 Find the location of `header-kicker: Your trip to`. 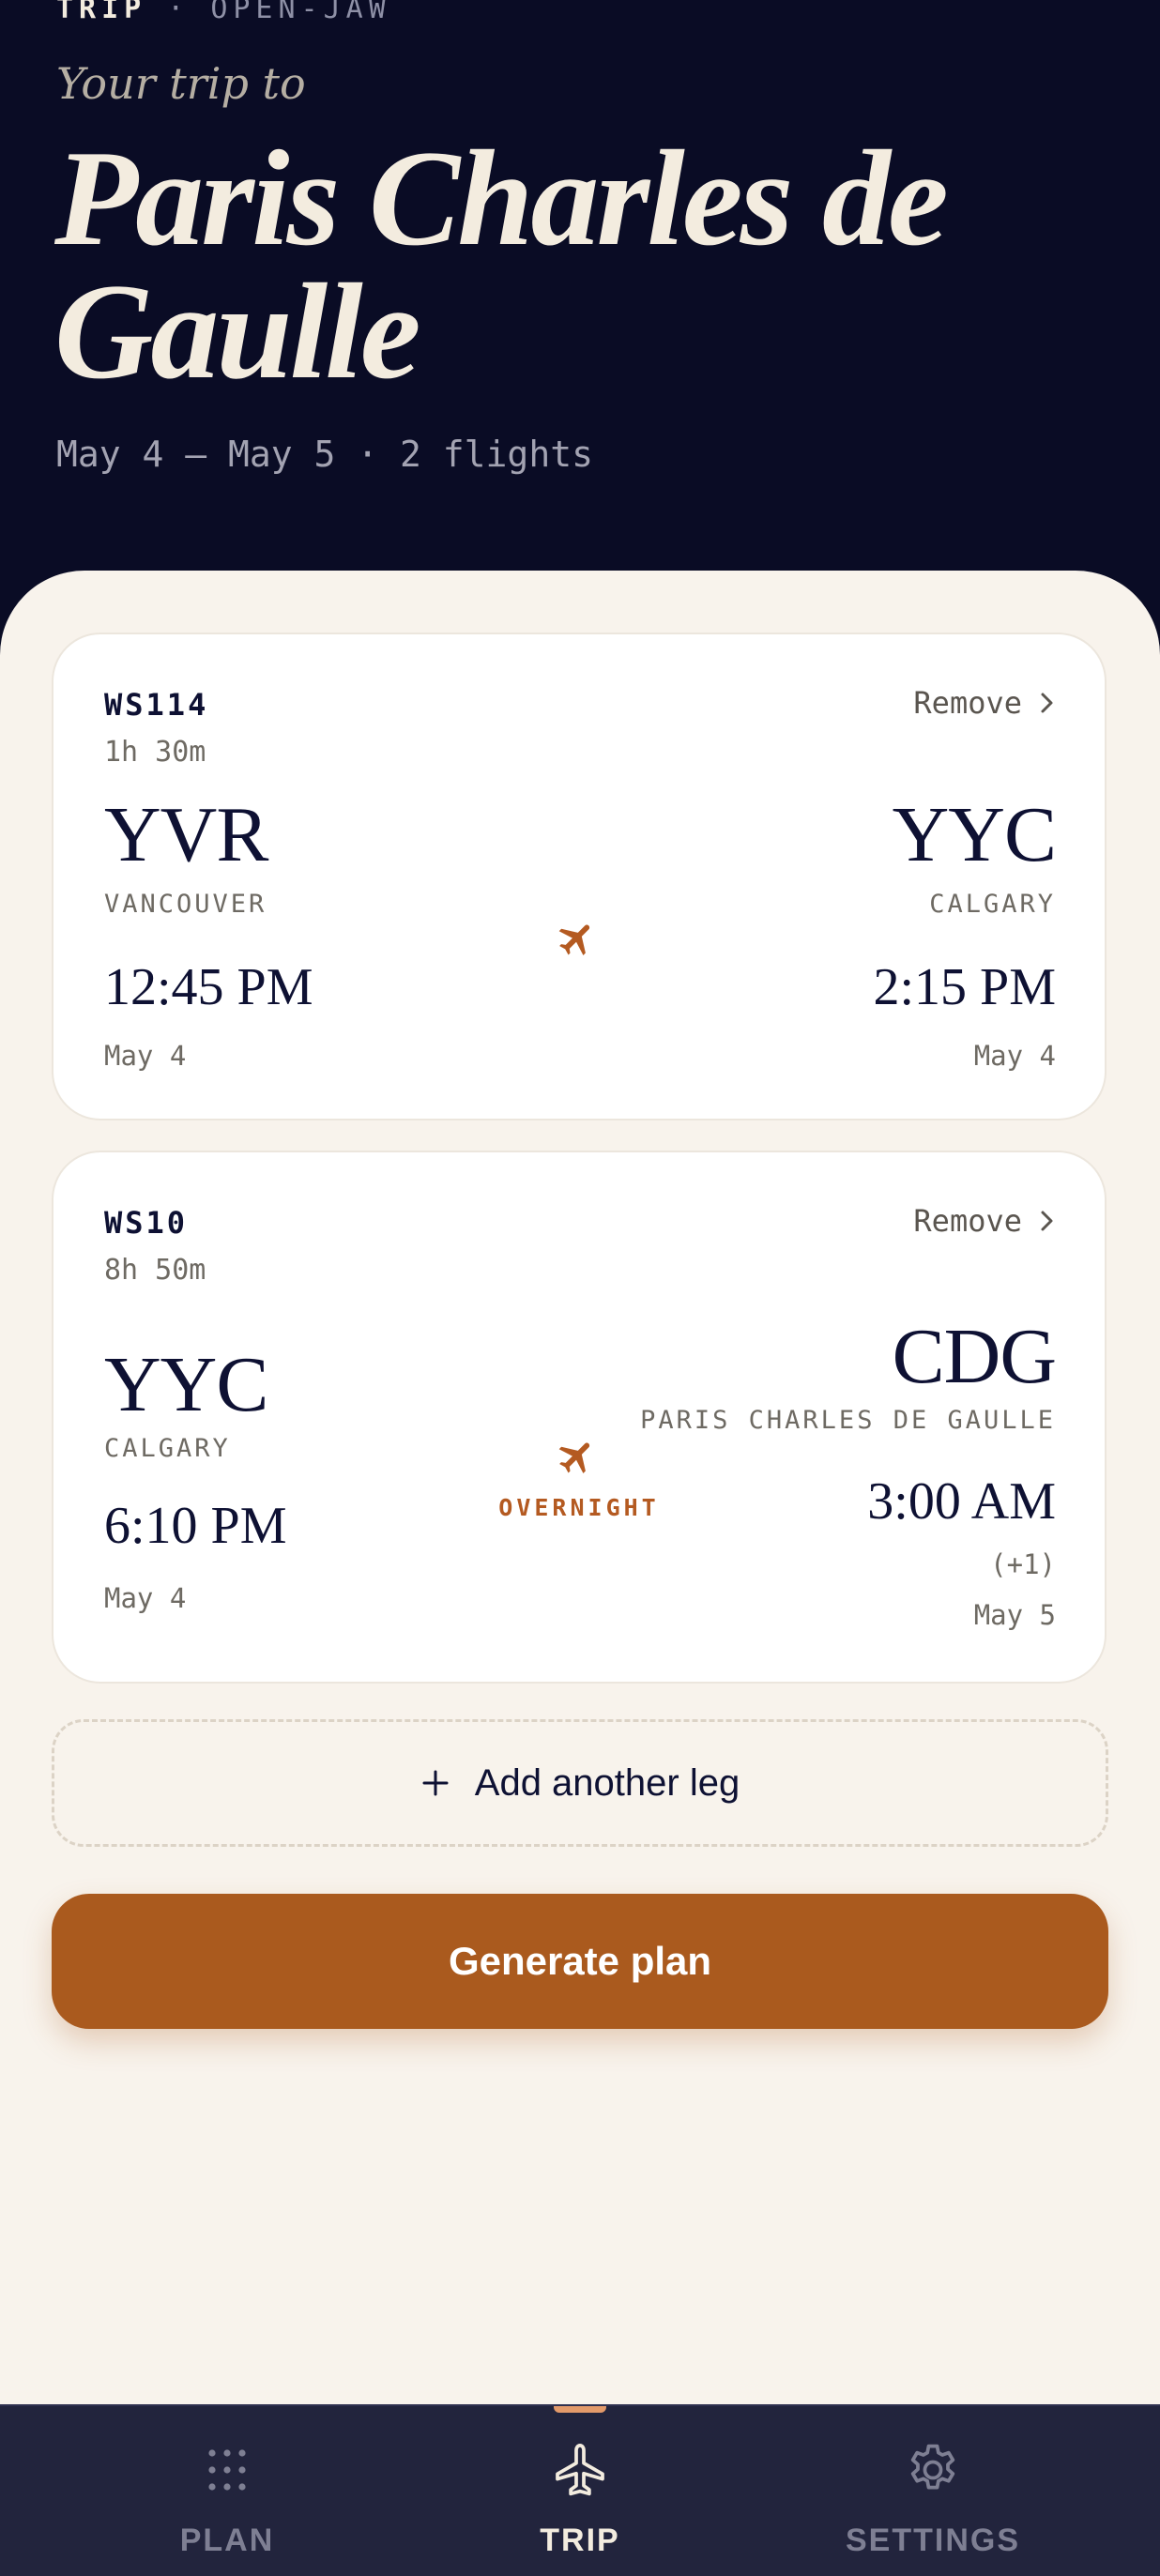

header-kicker: Your trip to is located at coordinates (181, 83).